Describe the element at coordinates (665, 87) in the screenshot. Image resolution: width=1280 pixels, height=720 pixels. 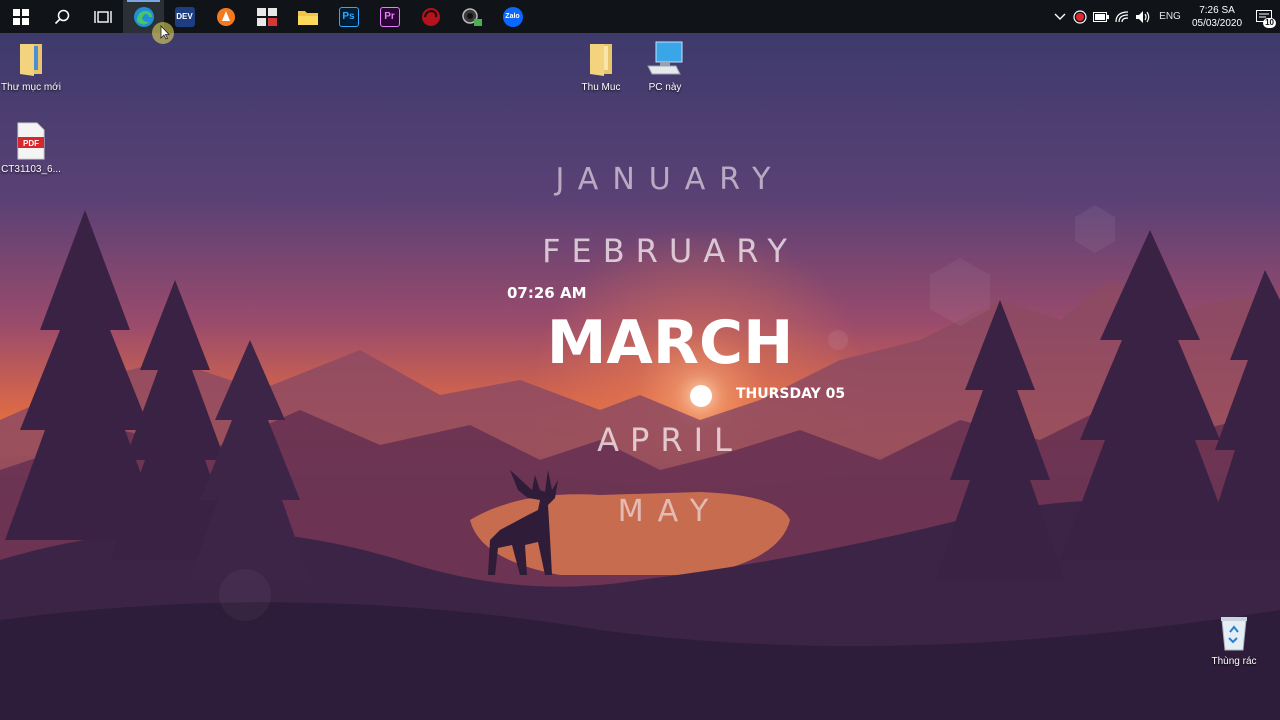
I see `desktop-icon-label: PC này` at that location.